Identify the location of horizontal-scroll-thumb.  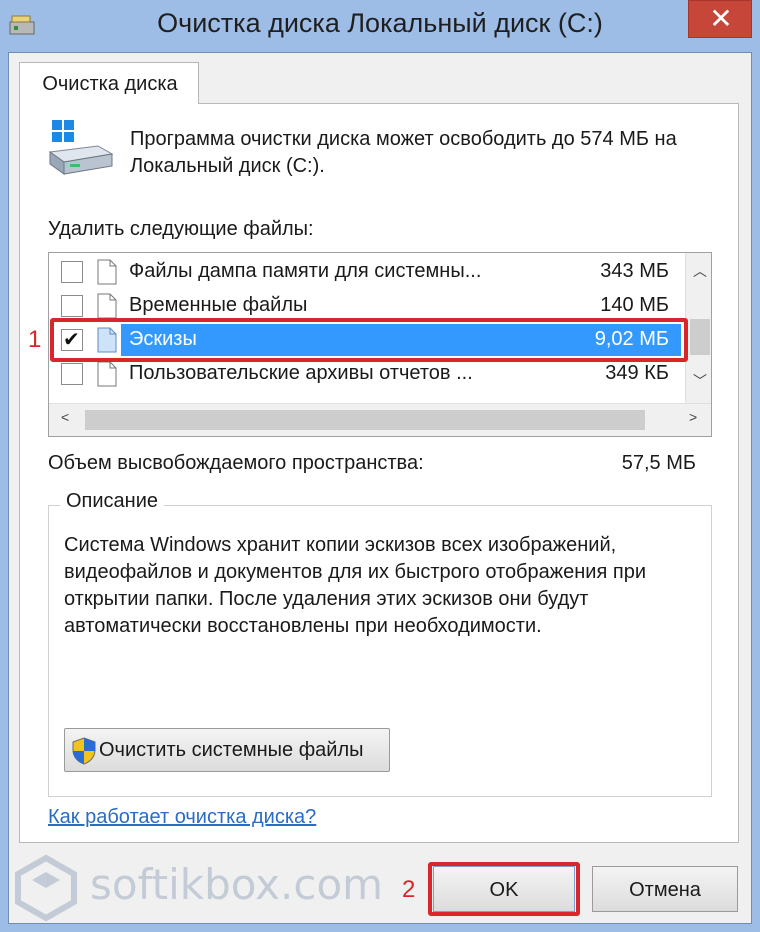
(365, 420).